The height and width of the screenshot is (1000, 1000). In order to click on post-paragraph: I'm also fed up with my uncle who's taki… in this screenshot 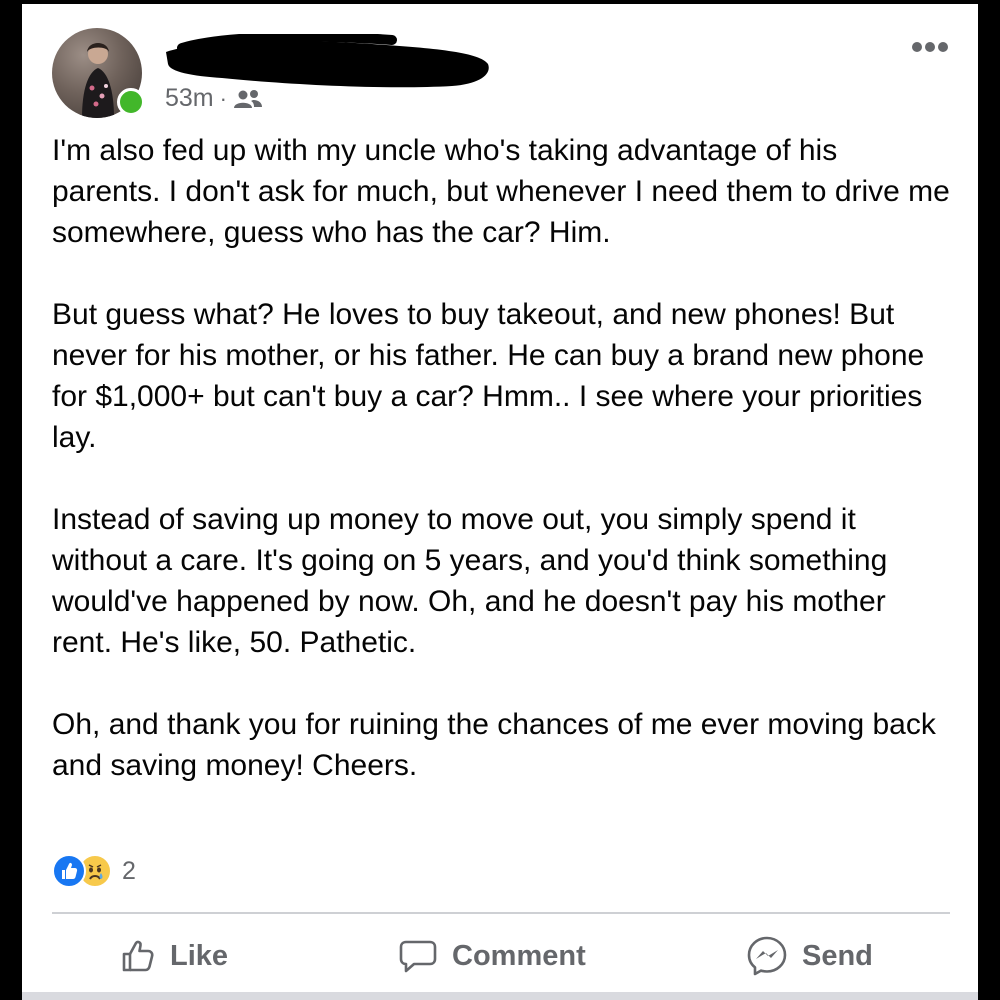, I will do `click(501, 191)`.